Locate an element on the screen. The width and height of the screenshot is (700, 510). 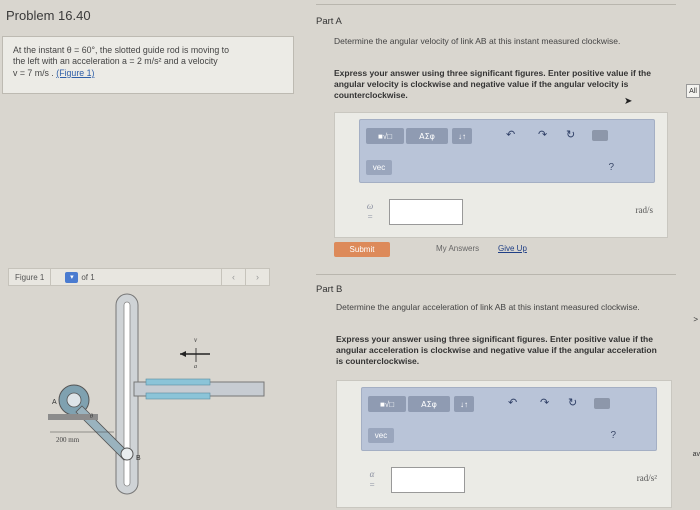
pin-b is located at coordinates (127, 454).